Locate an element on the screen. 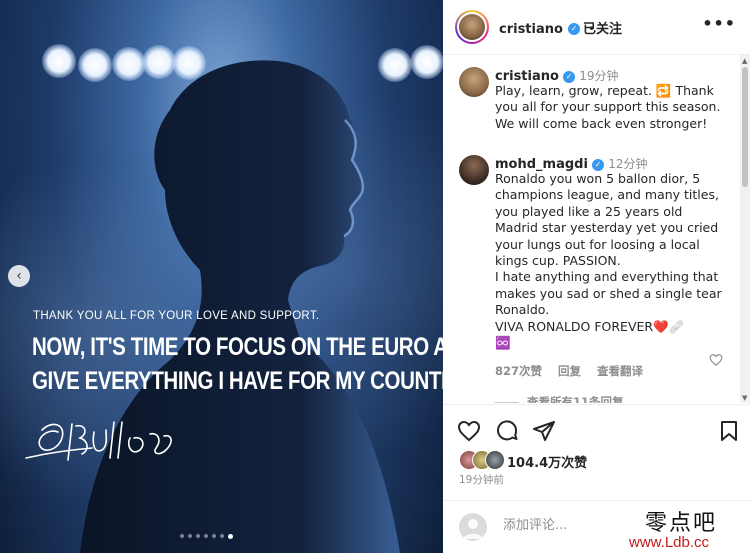 The width and height of the screenshot is (750, 554). comments-scrollbar: ▲ ▼ is located at coordinates (745, 229).